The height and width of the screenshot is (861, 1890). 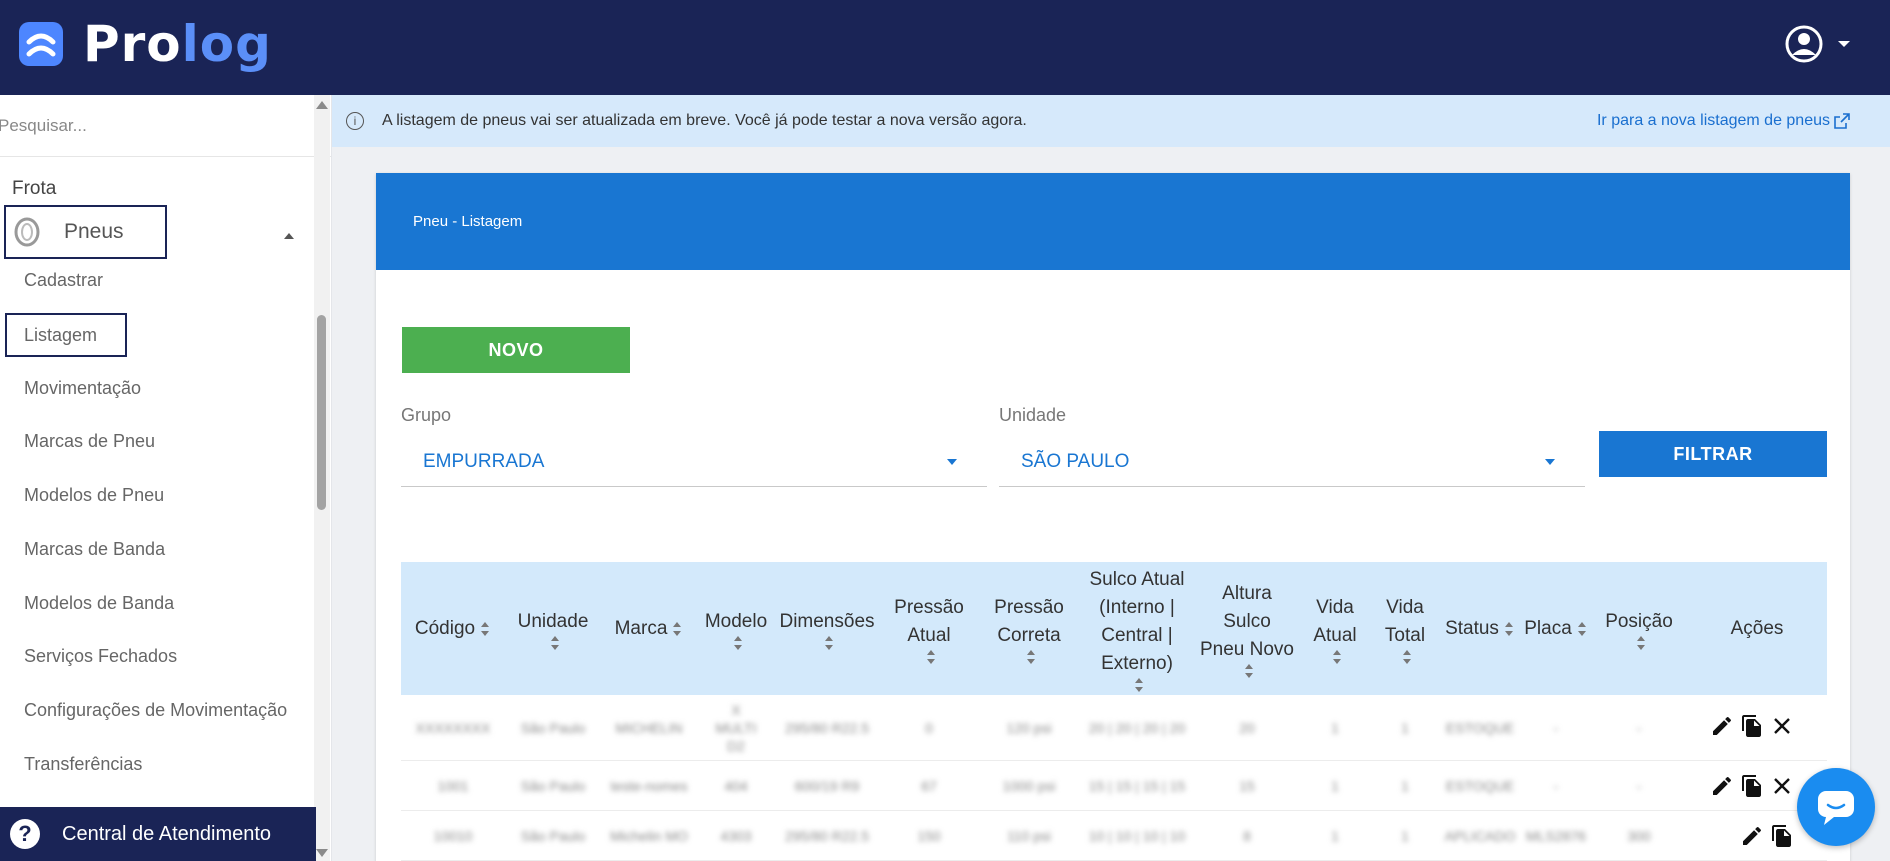 What do you see at coordinates (453, 728) in the screenshot?
I see `cell-codigo: XXXXXXXX` at bounding box center [453, 728].